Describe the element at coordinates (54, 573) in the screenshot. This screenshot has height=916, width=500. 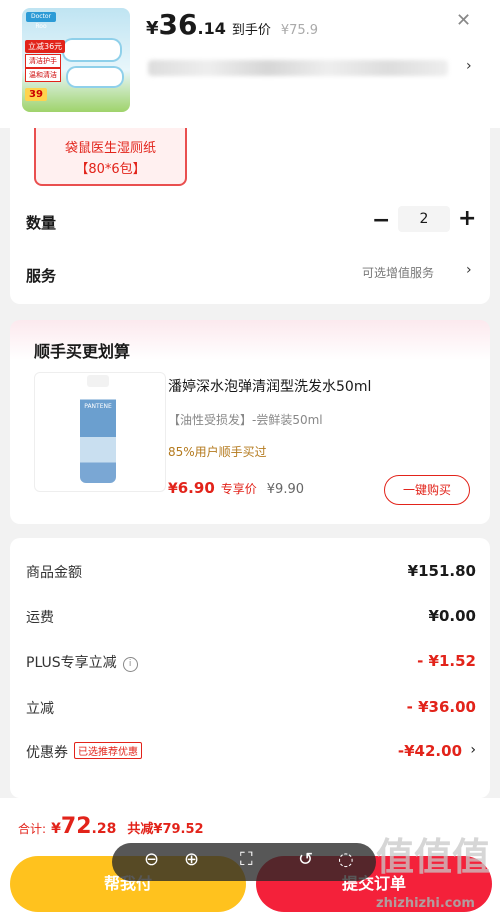
I see `breakdown-label: 商品金额` at that location.